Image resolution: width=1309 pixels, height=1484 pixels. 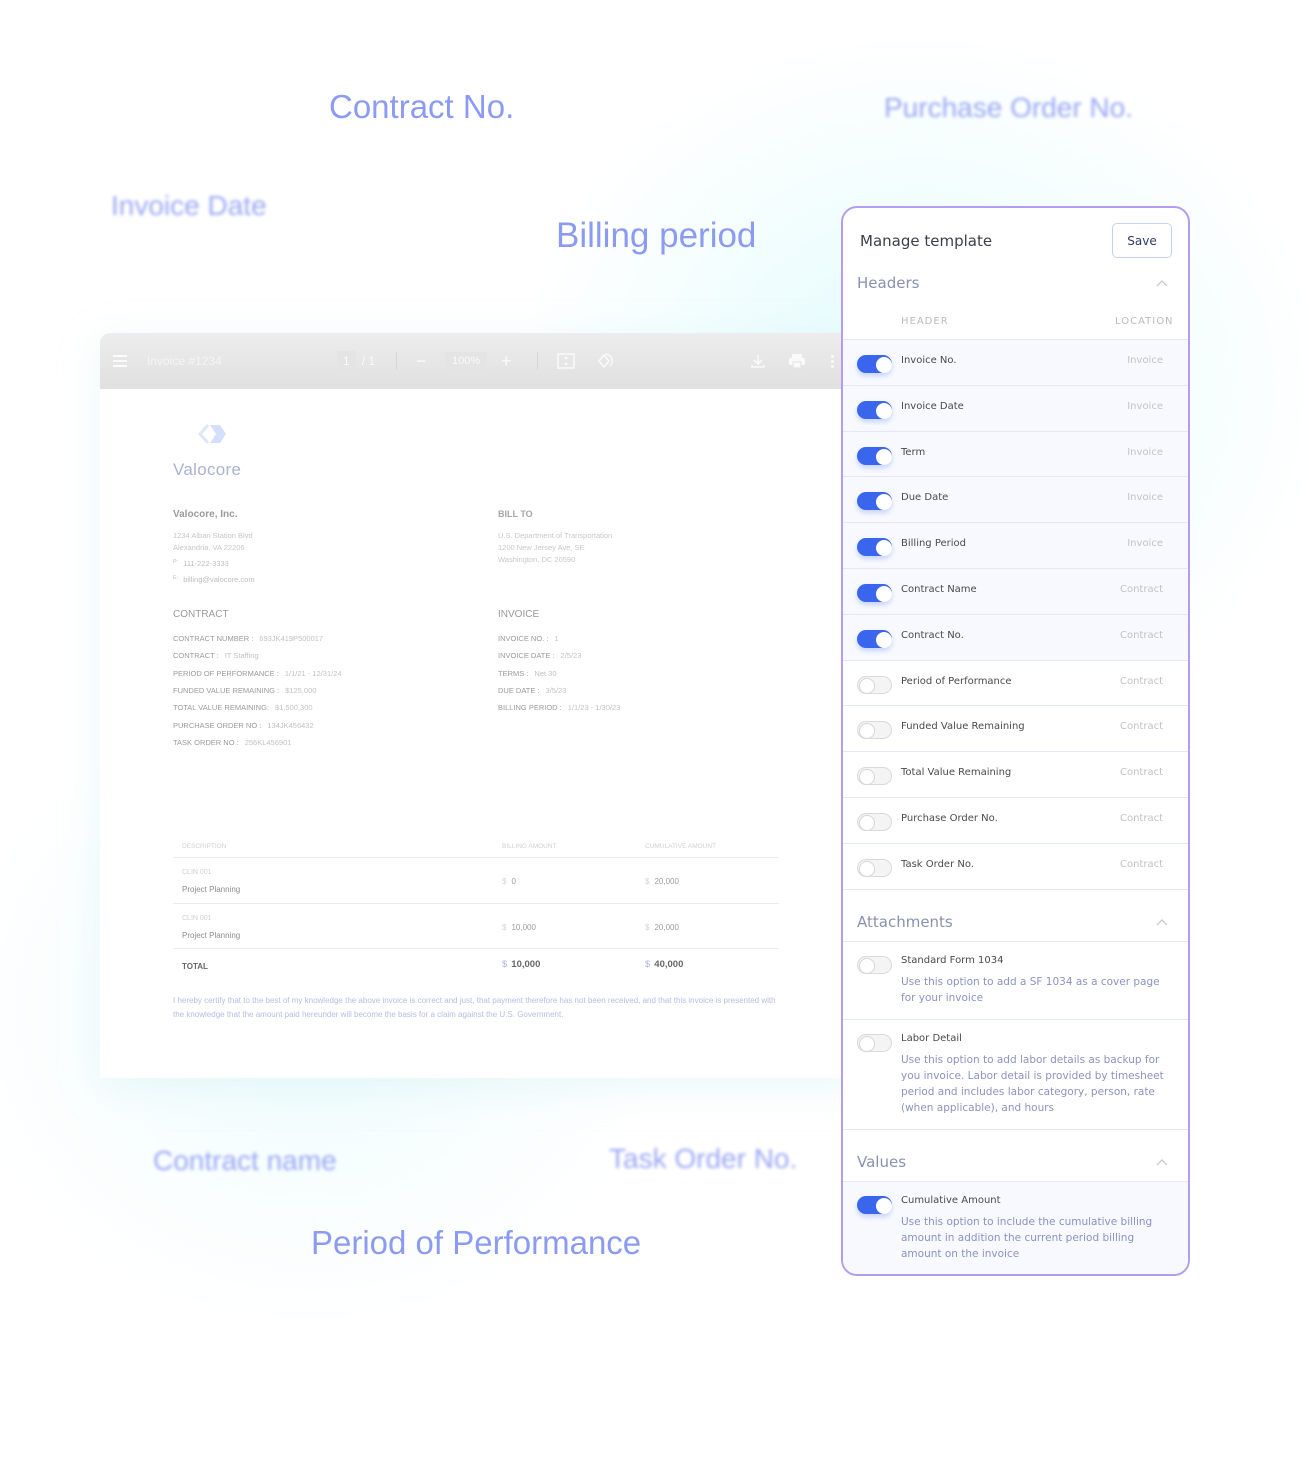 I want to click on section-divider, so click(x=1015, y=1129).